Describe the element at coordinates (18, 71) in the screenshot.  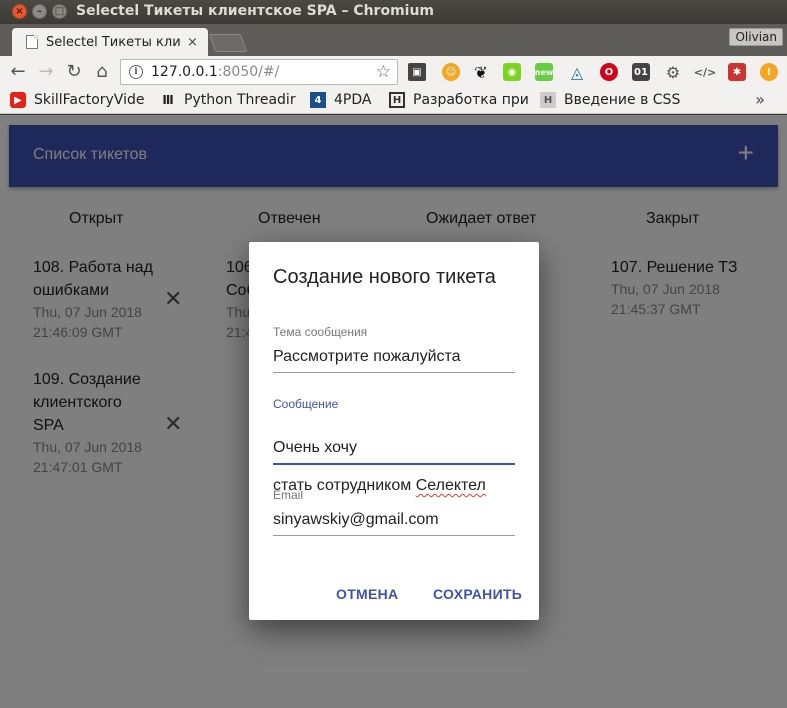
I see `back-icon: ←` at that location.